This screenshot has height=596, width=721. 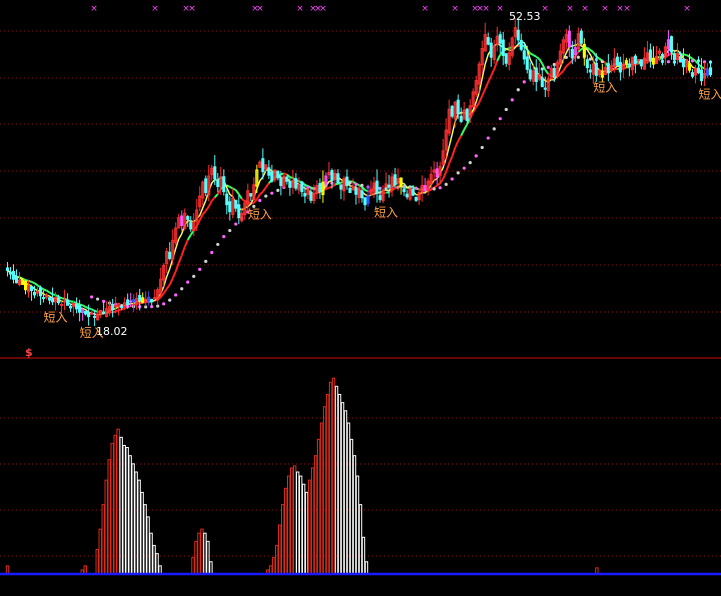 I want to click on top-signal-markers: × × ×× ×× × ××× × × ××× × × × × × × × ×, so click(x=390, y=9).